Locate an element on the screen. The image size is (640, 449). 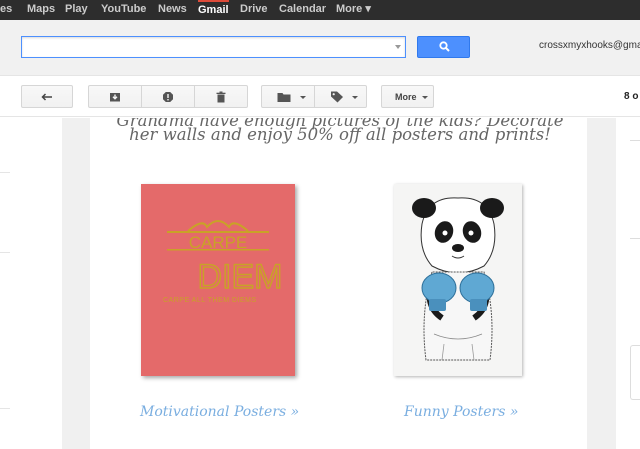
folder-icon is located at coordinates (284, 97).